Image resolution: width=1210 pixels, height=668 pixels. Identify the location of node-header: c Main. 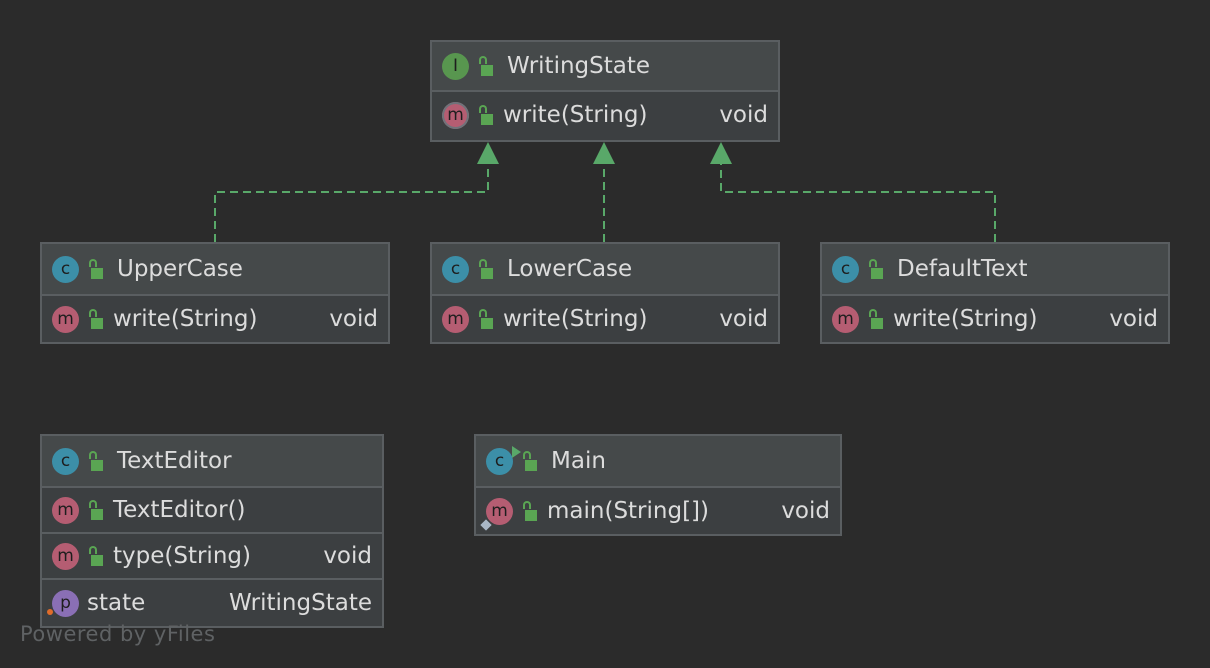
(658, 462).